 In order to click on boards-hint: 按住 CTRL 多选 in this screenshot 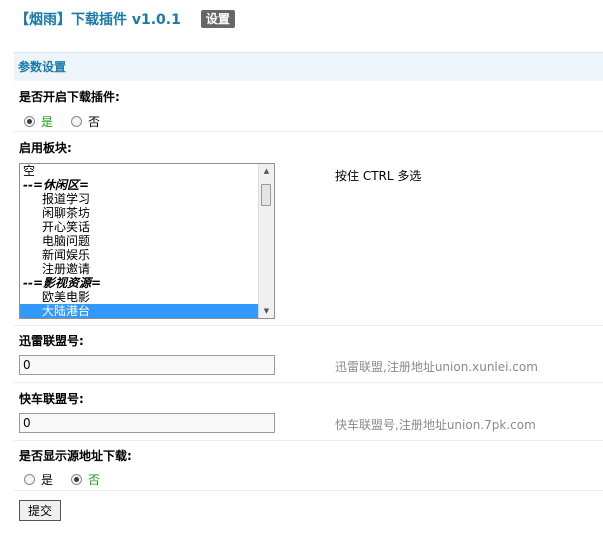, I will do `click(378, 176)`.